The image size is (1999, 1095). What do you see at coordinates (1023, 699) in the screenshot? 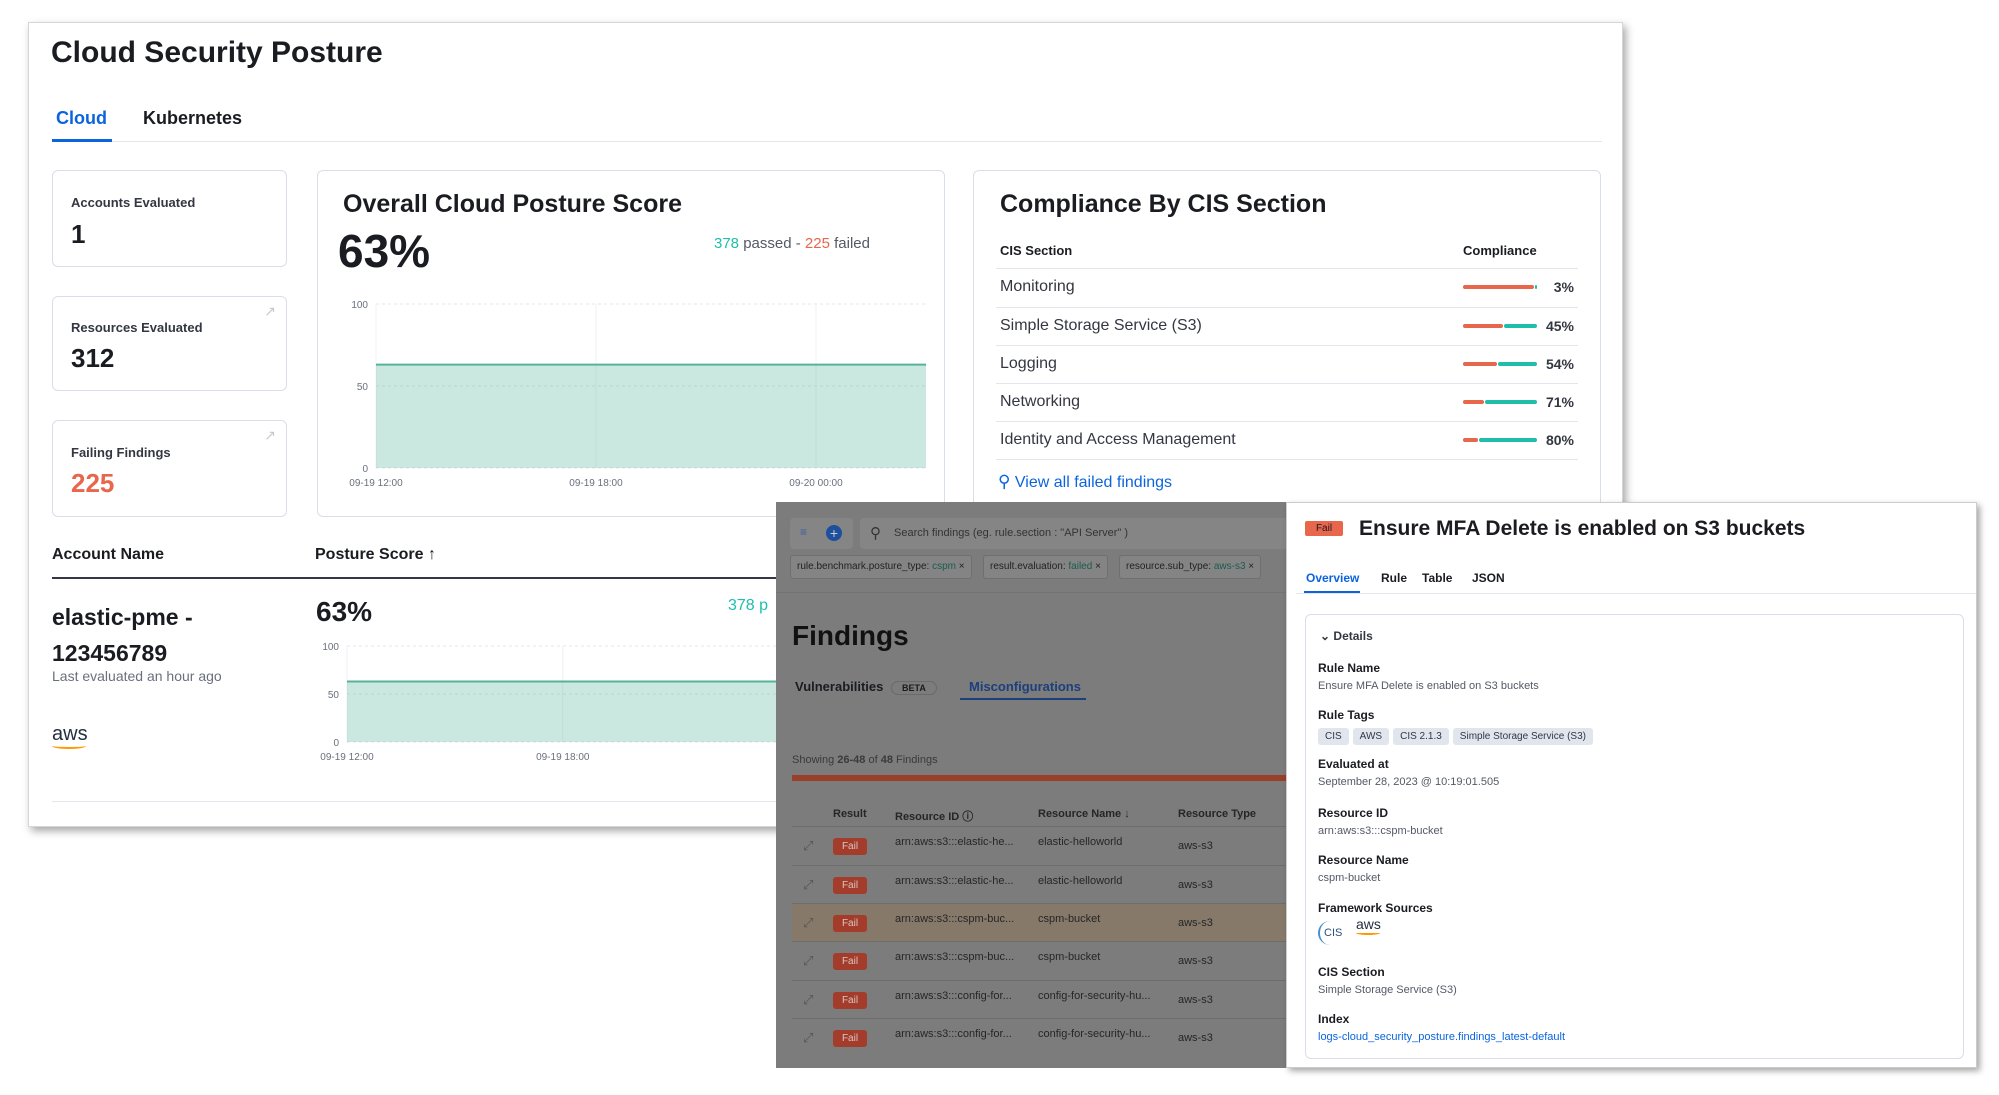
I see `active-tab-underline` at bounding box center [1023, 699].